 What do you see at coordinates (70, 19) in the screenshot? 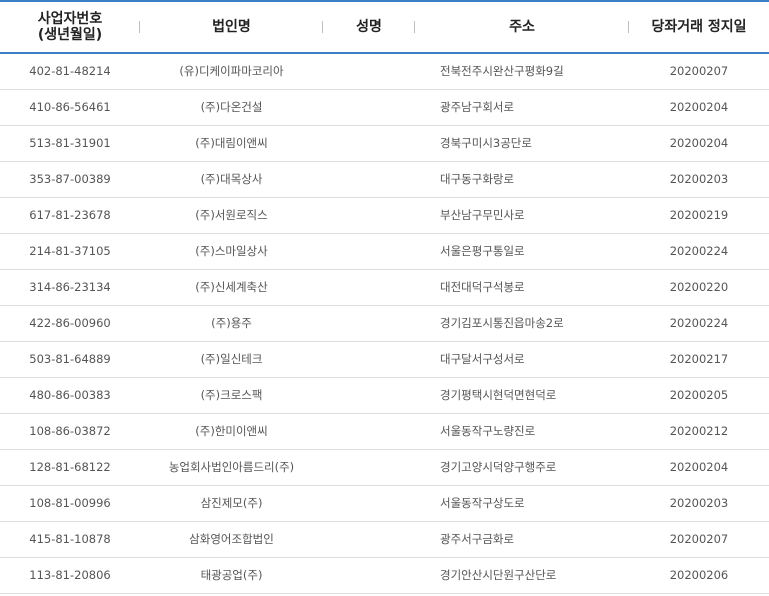
I see `column-header-business-number-line1: 사업자번호` at bounding box center [70, 19].